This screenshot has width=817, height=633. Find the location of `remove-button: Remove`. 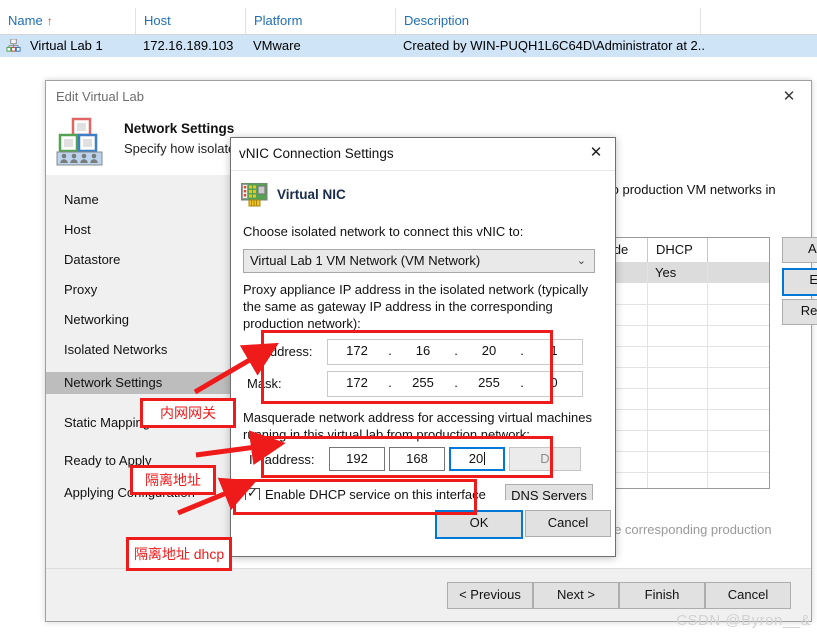

remove-button: Remove is located at coordinates (799, 312).